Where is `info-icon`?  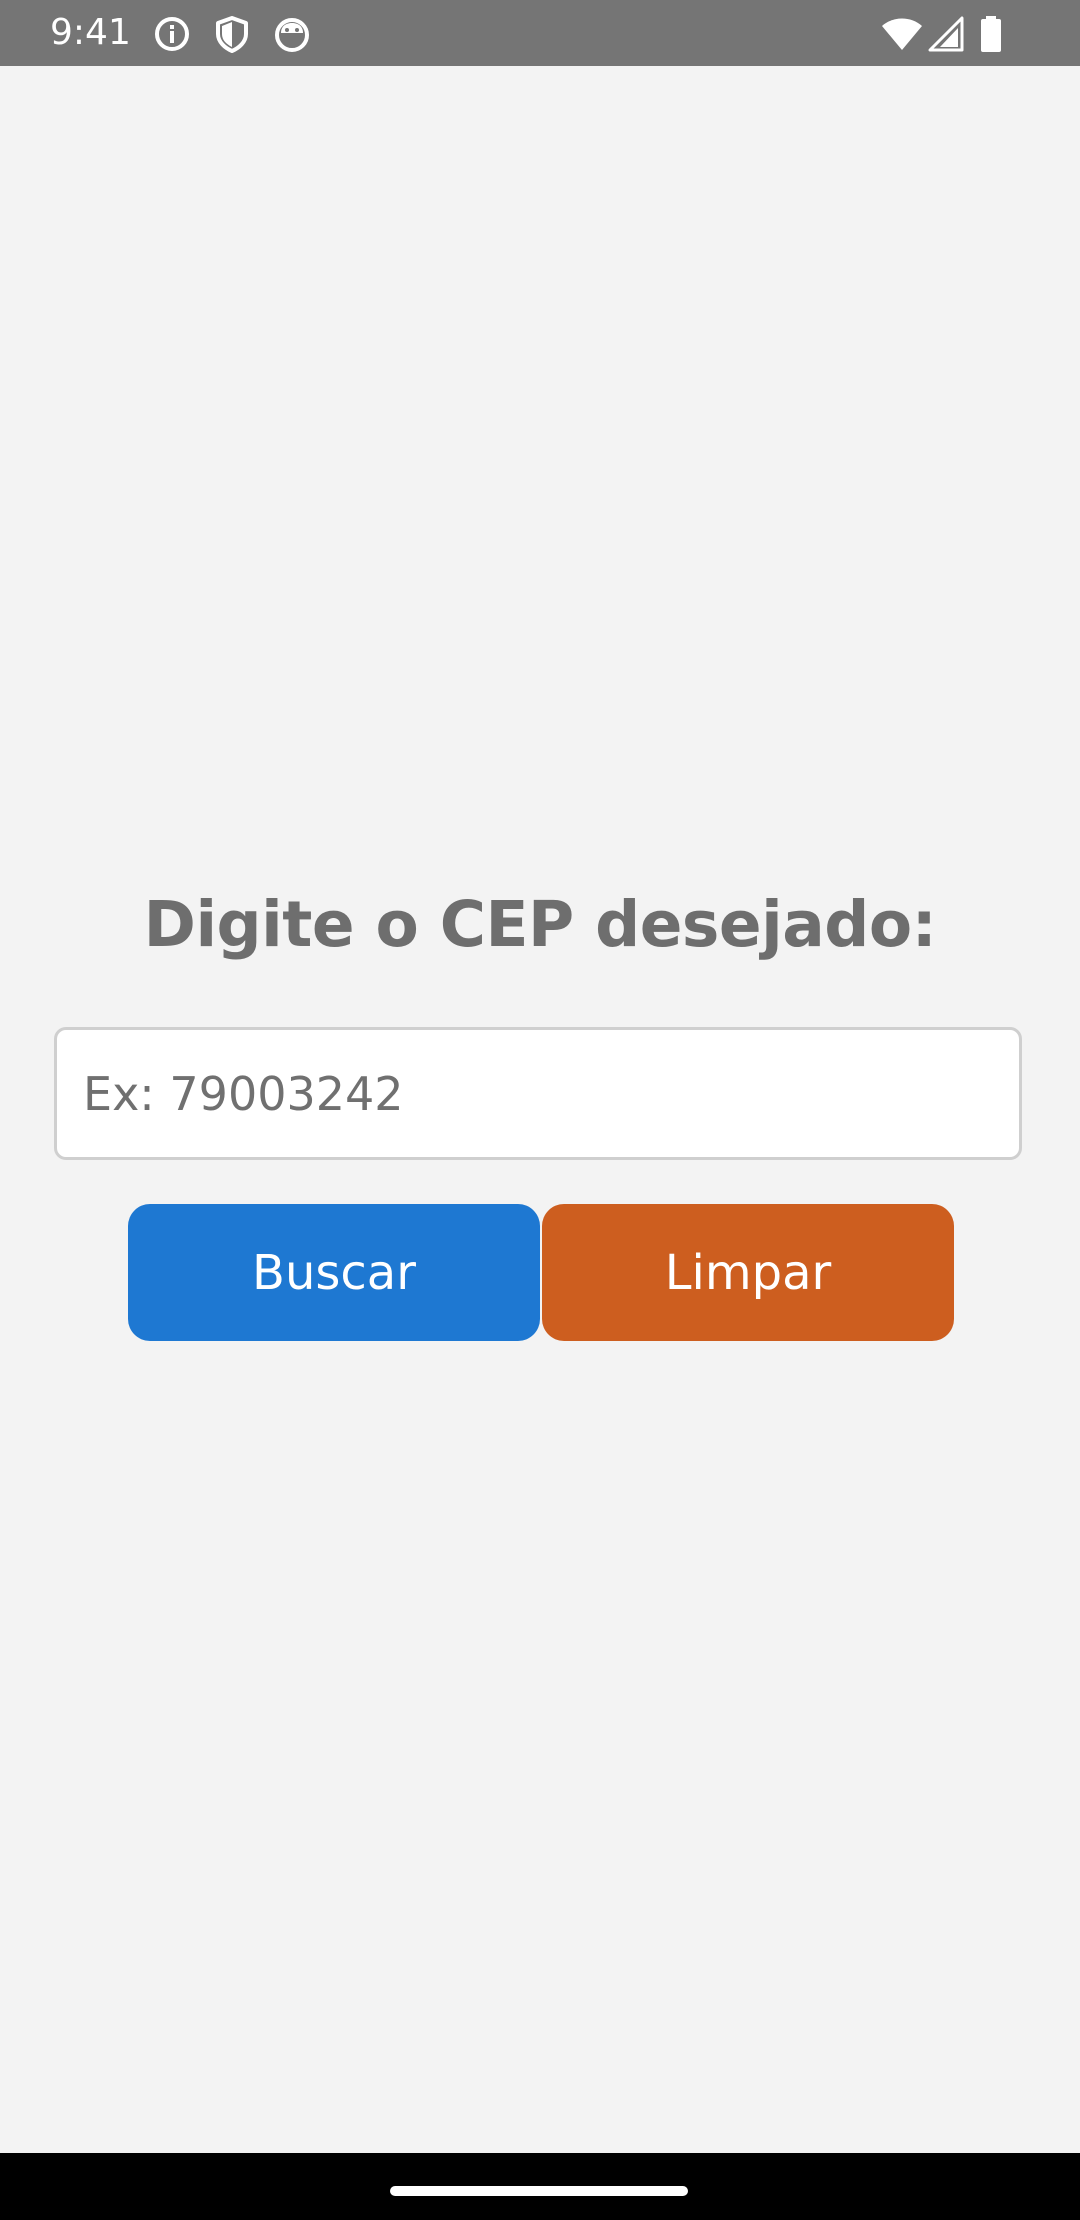 info-icon is located at coordinates (172, 34).